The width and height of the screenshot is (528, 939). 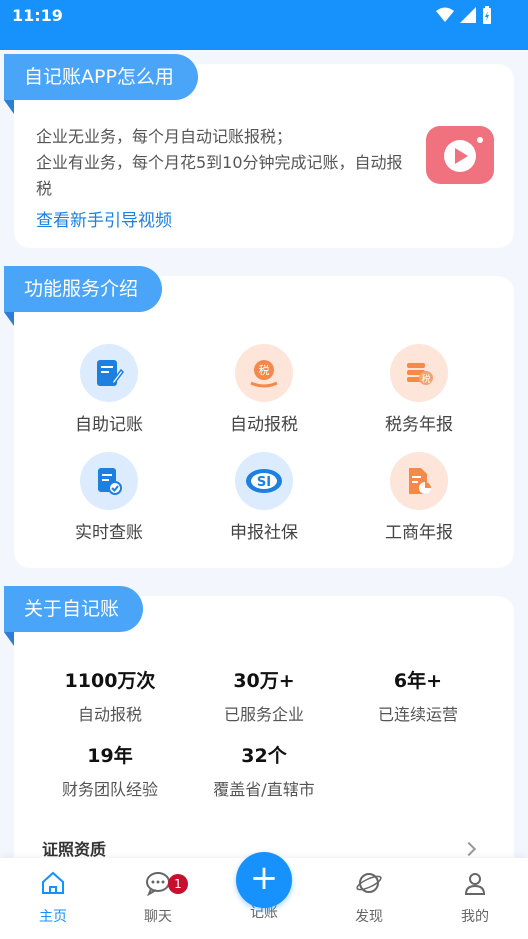 I want to click on social-security-icon: SI, so click(x=264, y=481).